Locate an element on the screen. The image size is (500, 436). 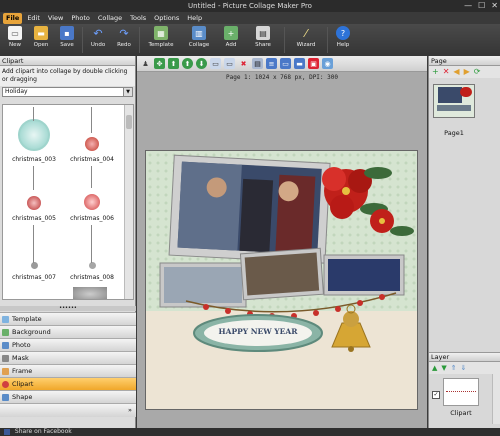
splitter-handle: •••••• is located at coordinates (68, 308).